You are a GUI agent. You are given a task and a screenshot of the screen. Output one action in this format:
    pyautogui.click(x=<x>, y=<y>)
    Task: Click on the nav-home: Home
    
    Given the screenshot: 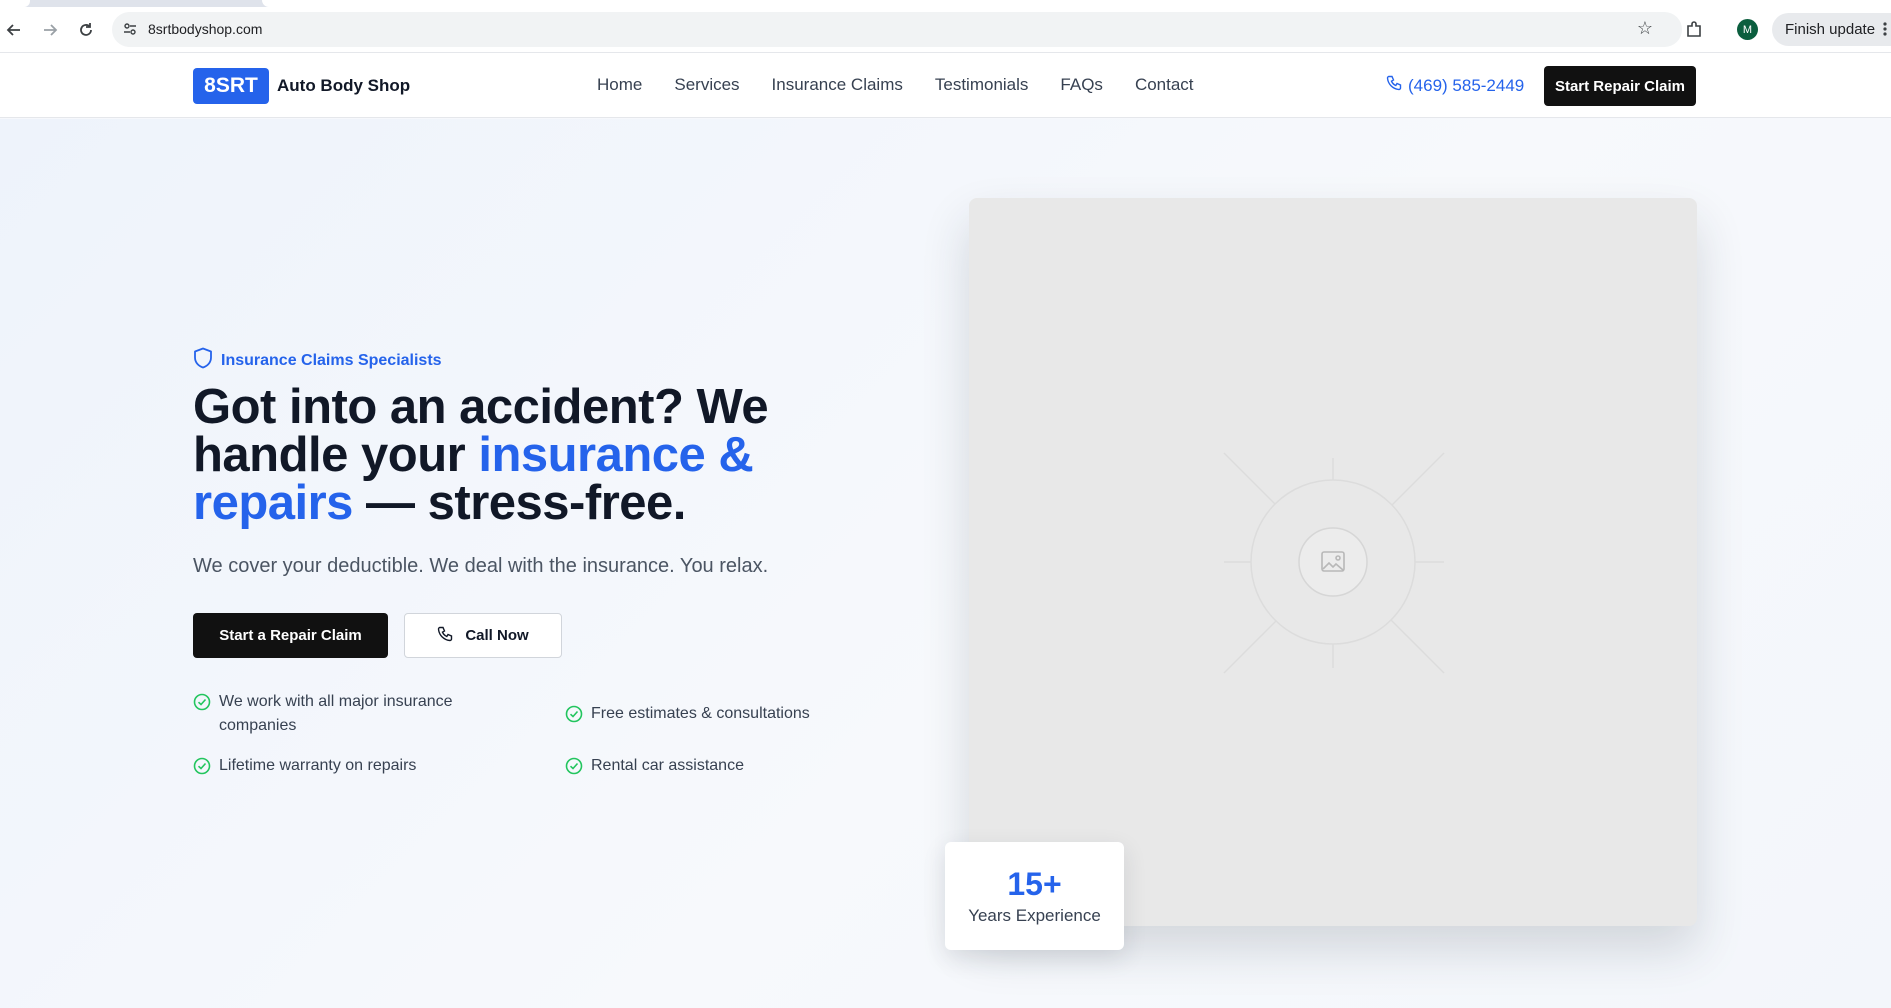 What is the action you would take?
    pyautogui.click(x=619, y=85)
    